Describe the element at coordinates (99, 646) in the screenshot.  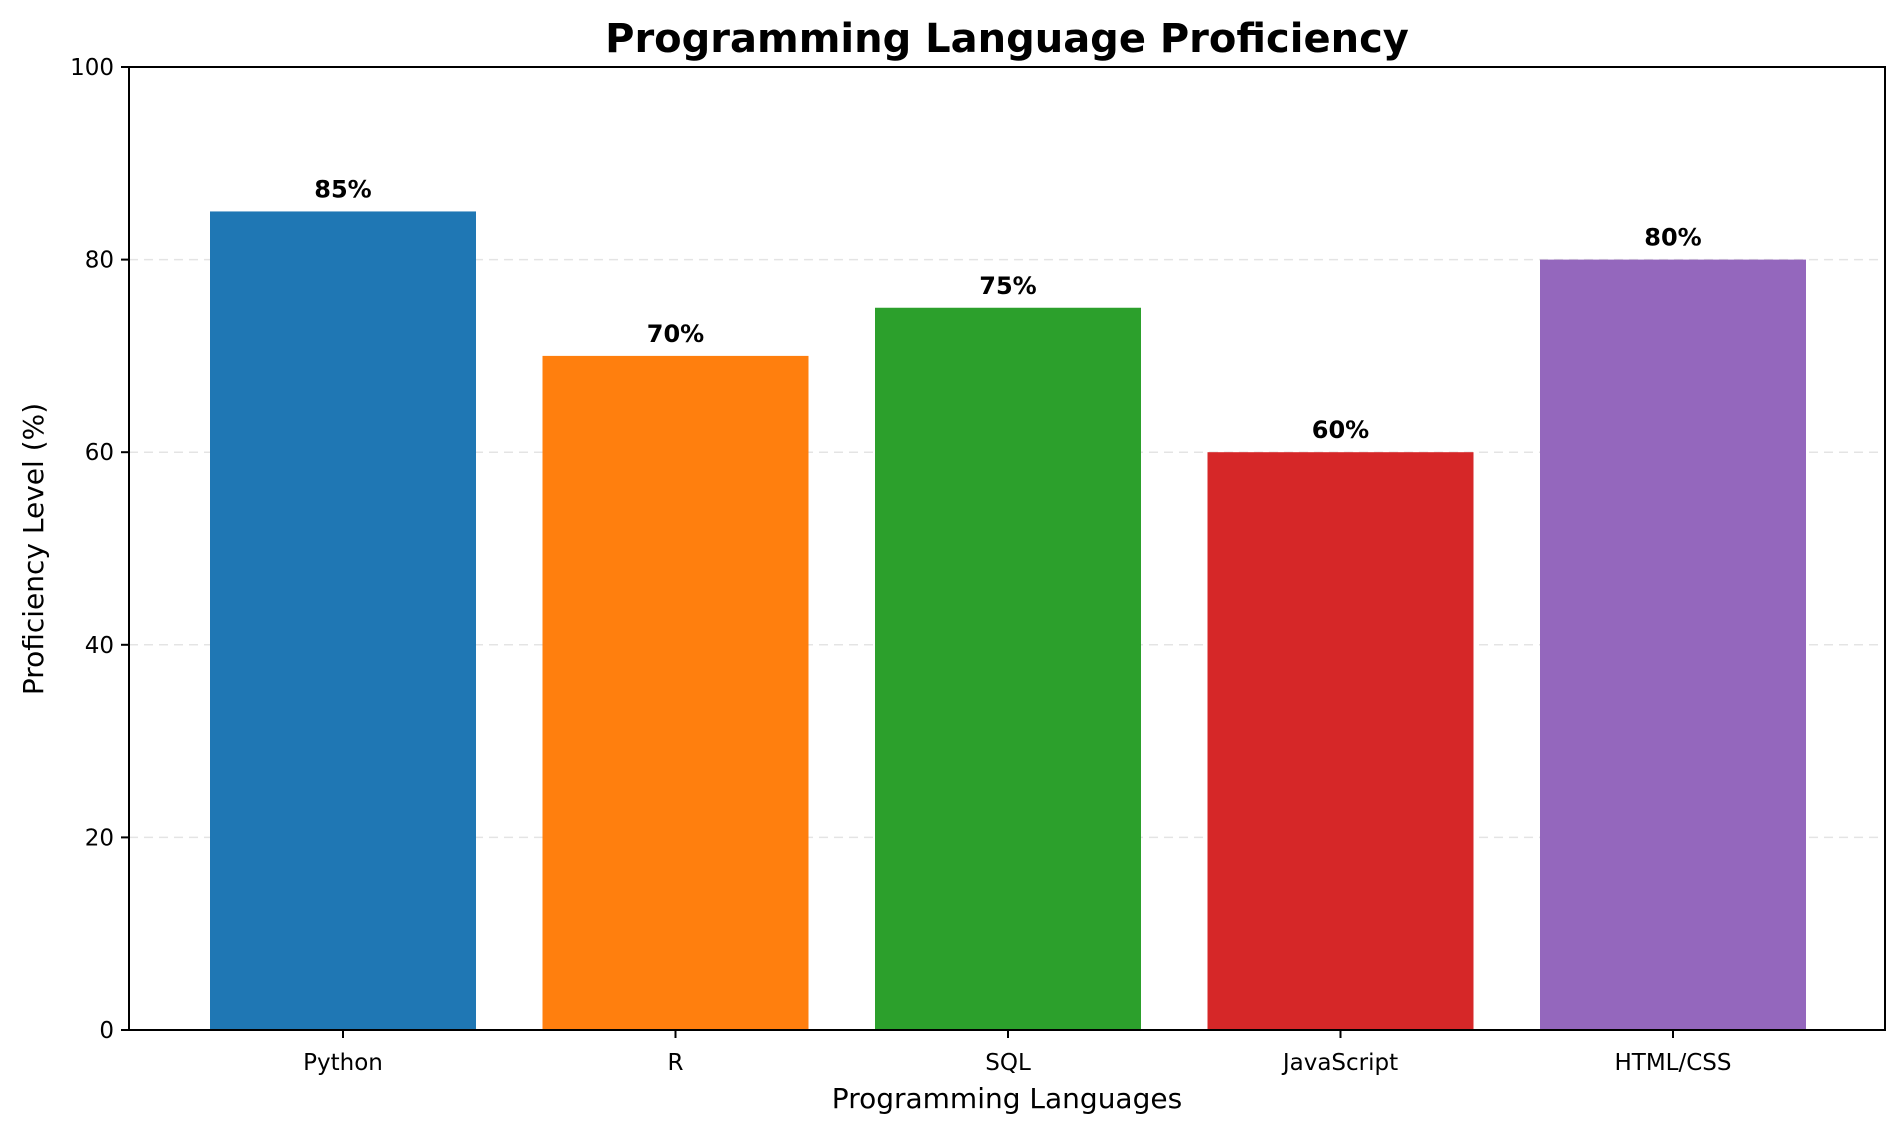
I see `y-tick-label: 40` at that location.